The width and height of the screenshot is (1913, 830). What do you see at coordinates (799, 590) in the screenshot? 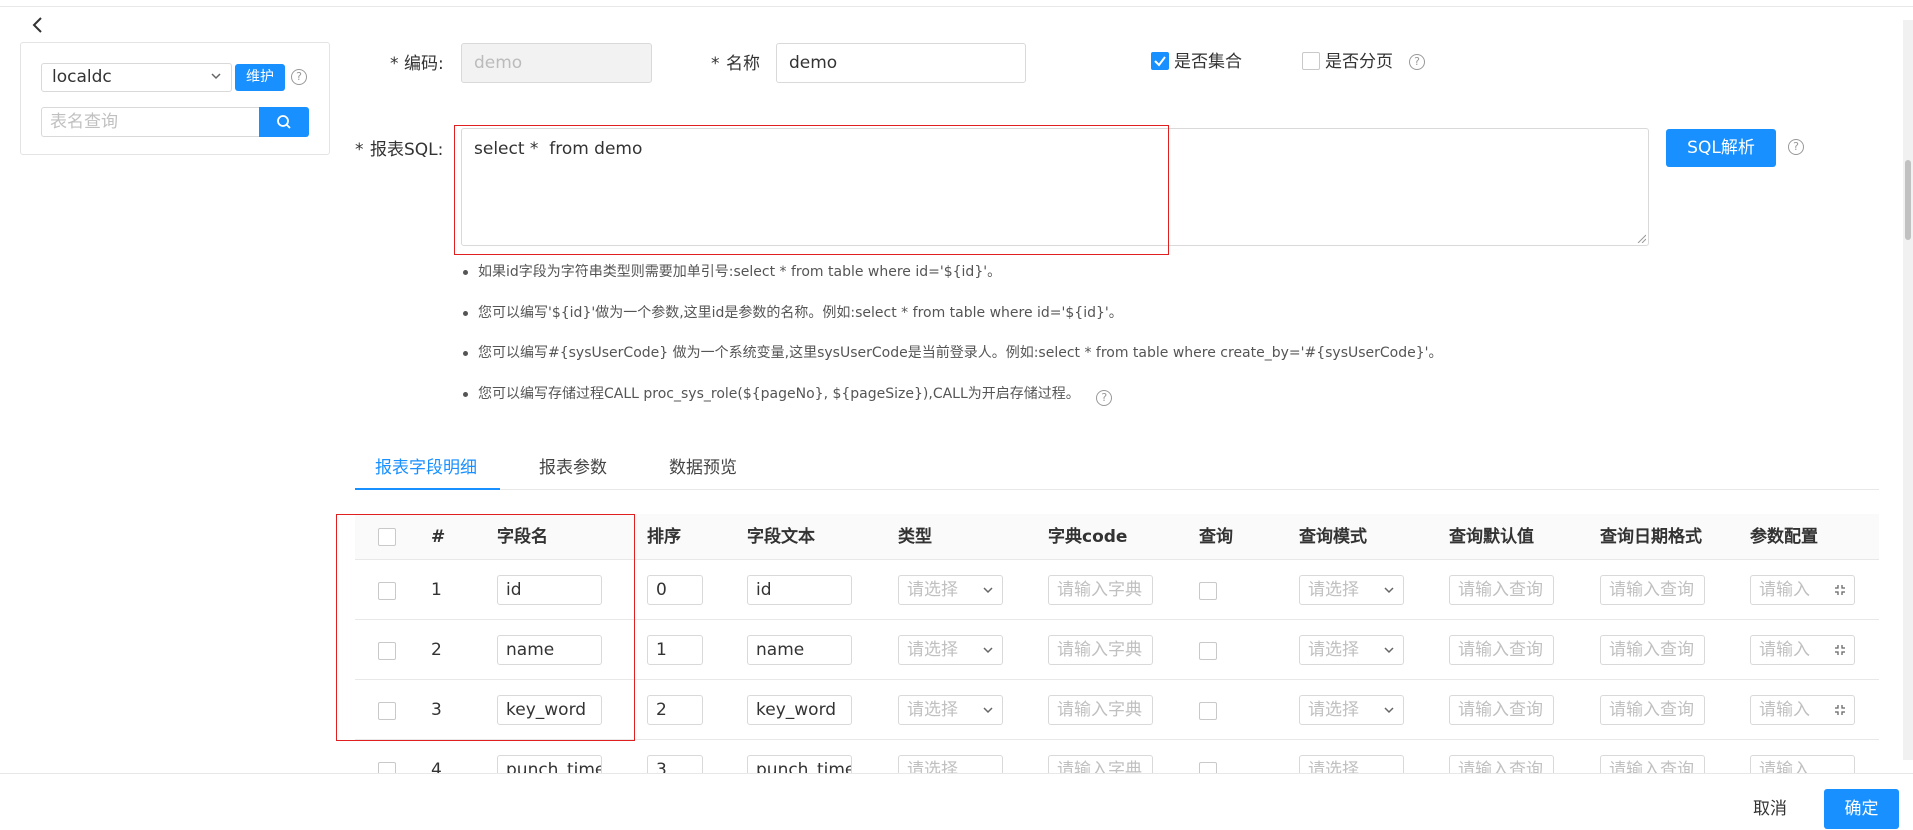
I see `field-text-input: id` at bounding box center [799, 590].